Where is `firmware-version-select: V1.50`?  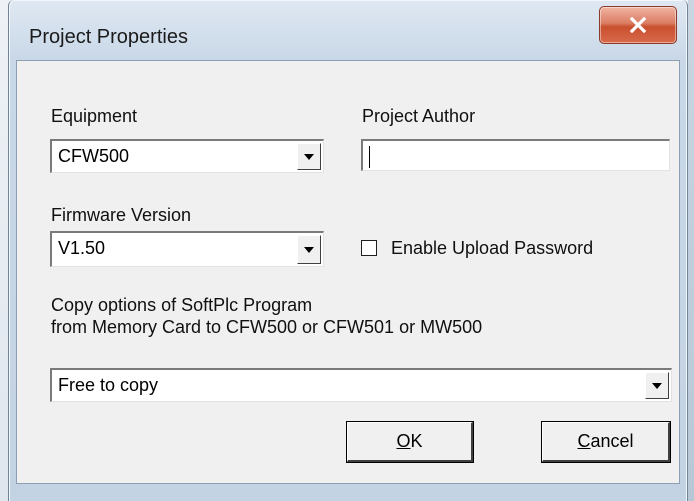 firmware-version-select: V1.50 is located at coordinates (187, 249).